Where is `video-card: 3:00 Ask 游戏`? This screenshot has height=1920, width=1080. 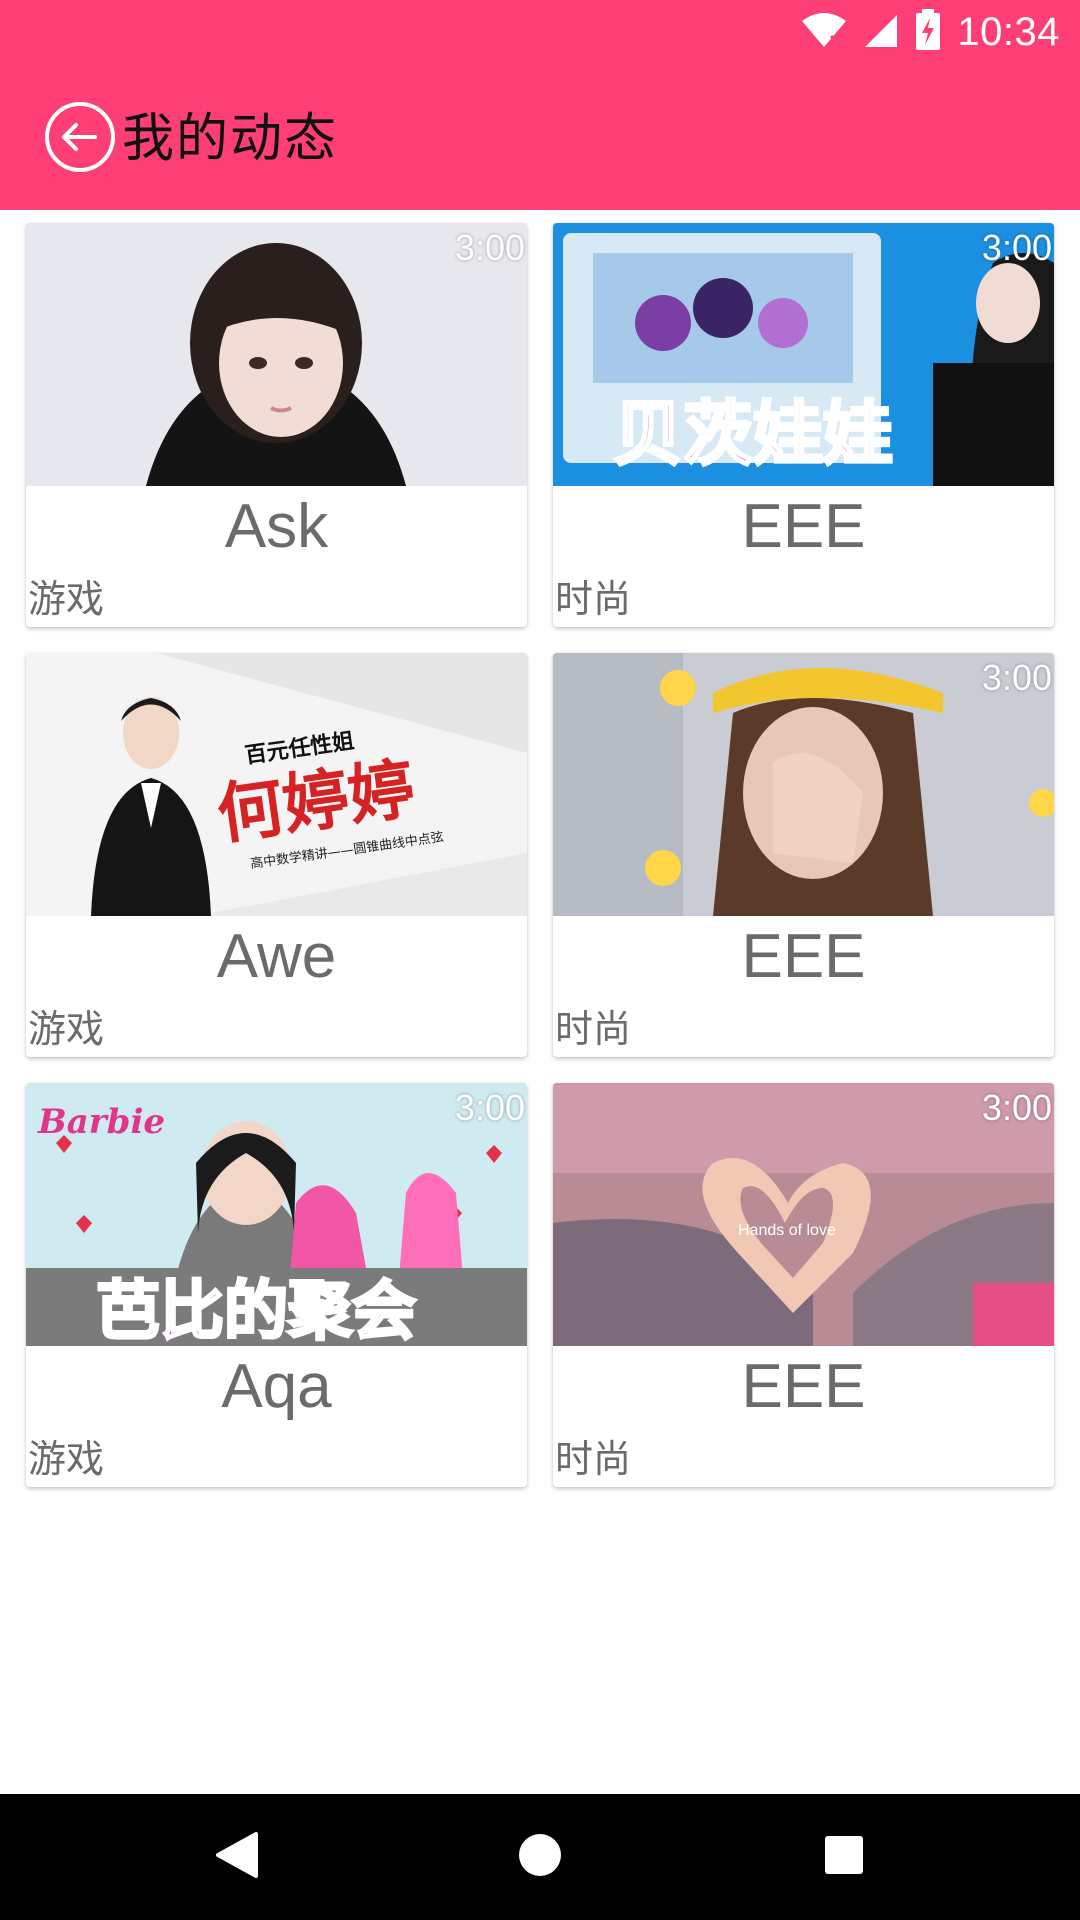
video-card: 3:00 Ask 游戏 is located at coordinates (276, 425).